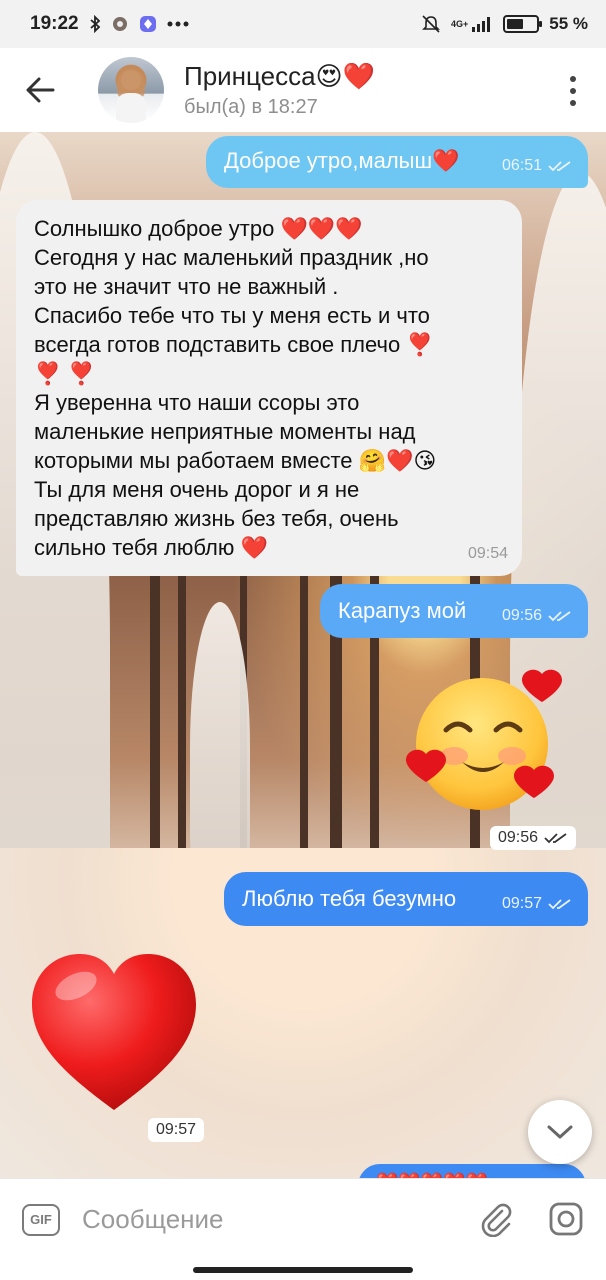  I want to click on bluetooth-icon, so click(95, 24).